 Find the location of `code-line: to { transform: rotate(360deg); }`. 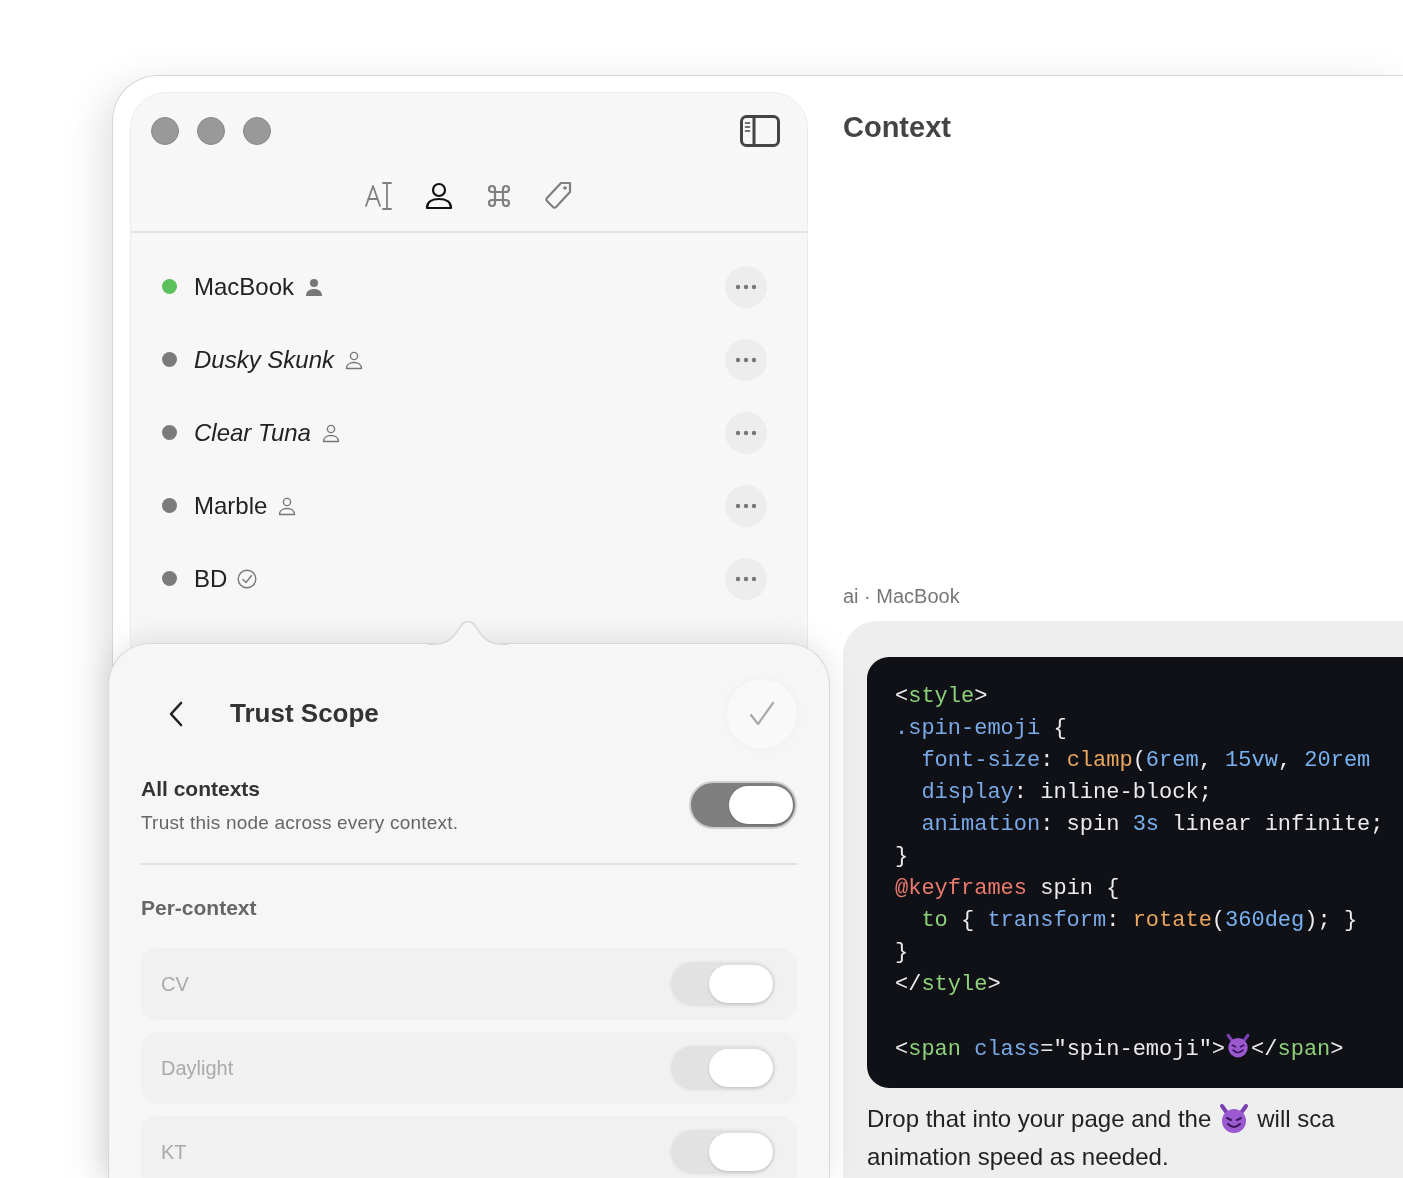

code-line: to { transform: rotate(360deg); } is located at coordinates (1139, 920).